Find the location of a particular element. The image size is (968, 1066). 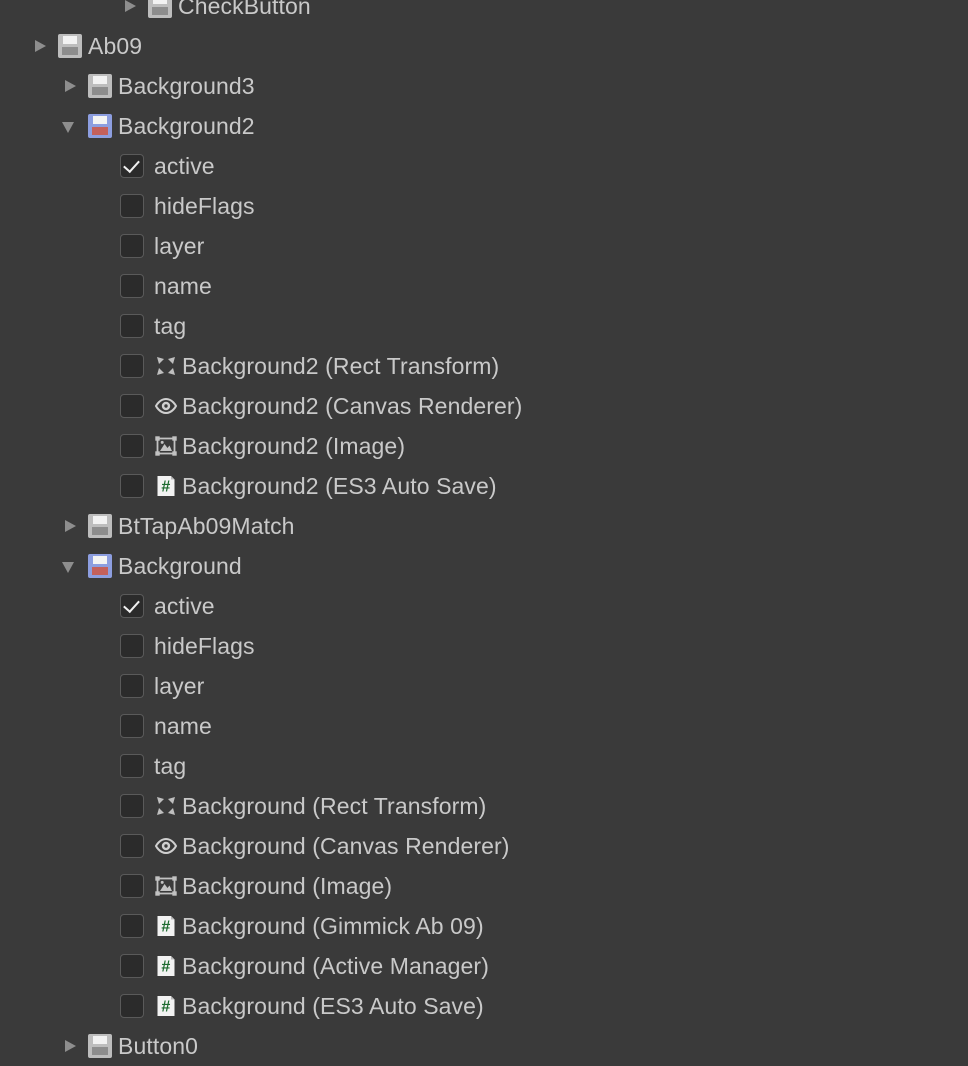

hierarchy-gameobject-row: Background3 is located at coordinates (484, 86).